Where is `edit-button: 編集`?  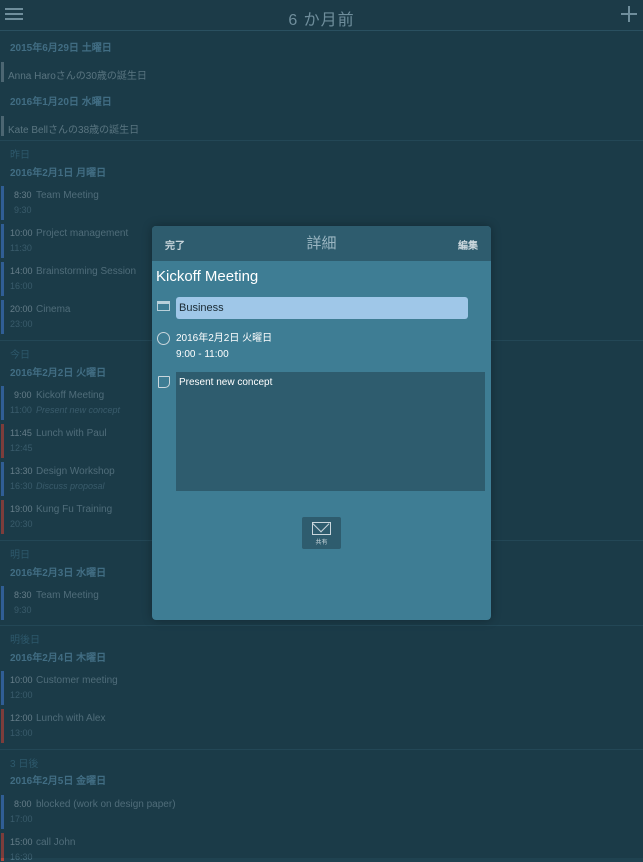 edit-button: 編集 is located at coordinates (468, 244).